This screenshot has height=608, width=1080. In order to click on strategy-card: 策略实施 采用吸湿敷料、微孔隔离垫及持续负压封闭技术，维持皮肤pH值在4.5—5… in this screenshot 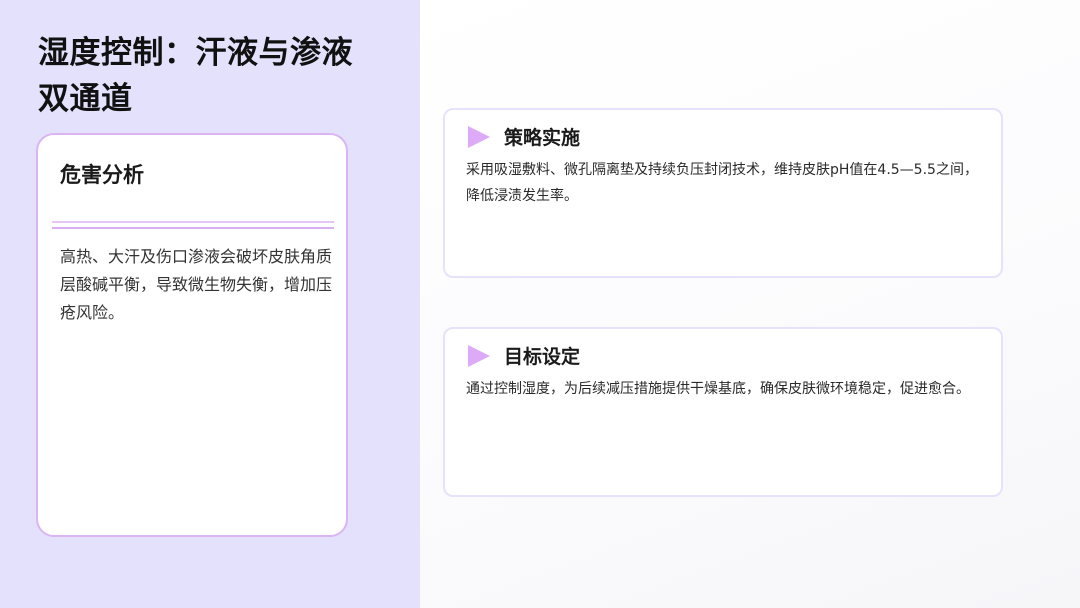, I will do `click(723, 193)`.